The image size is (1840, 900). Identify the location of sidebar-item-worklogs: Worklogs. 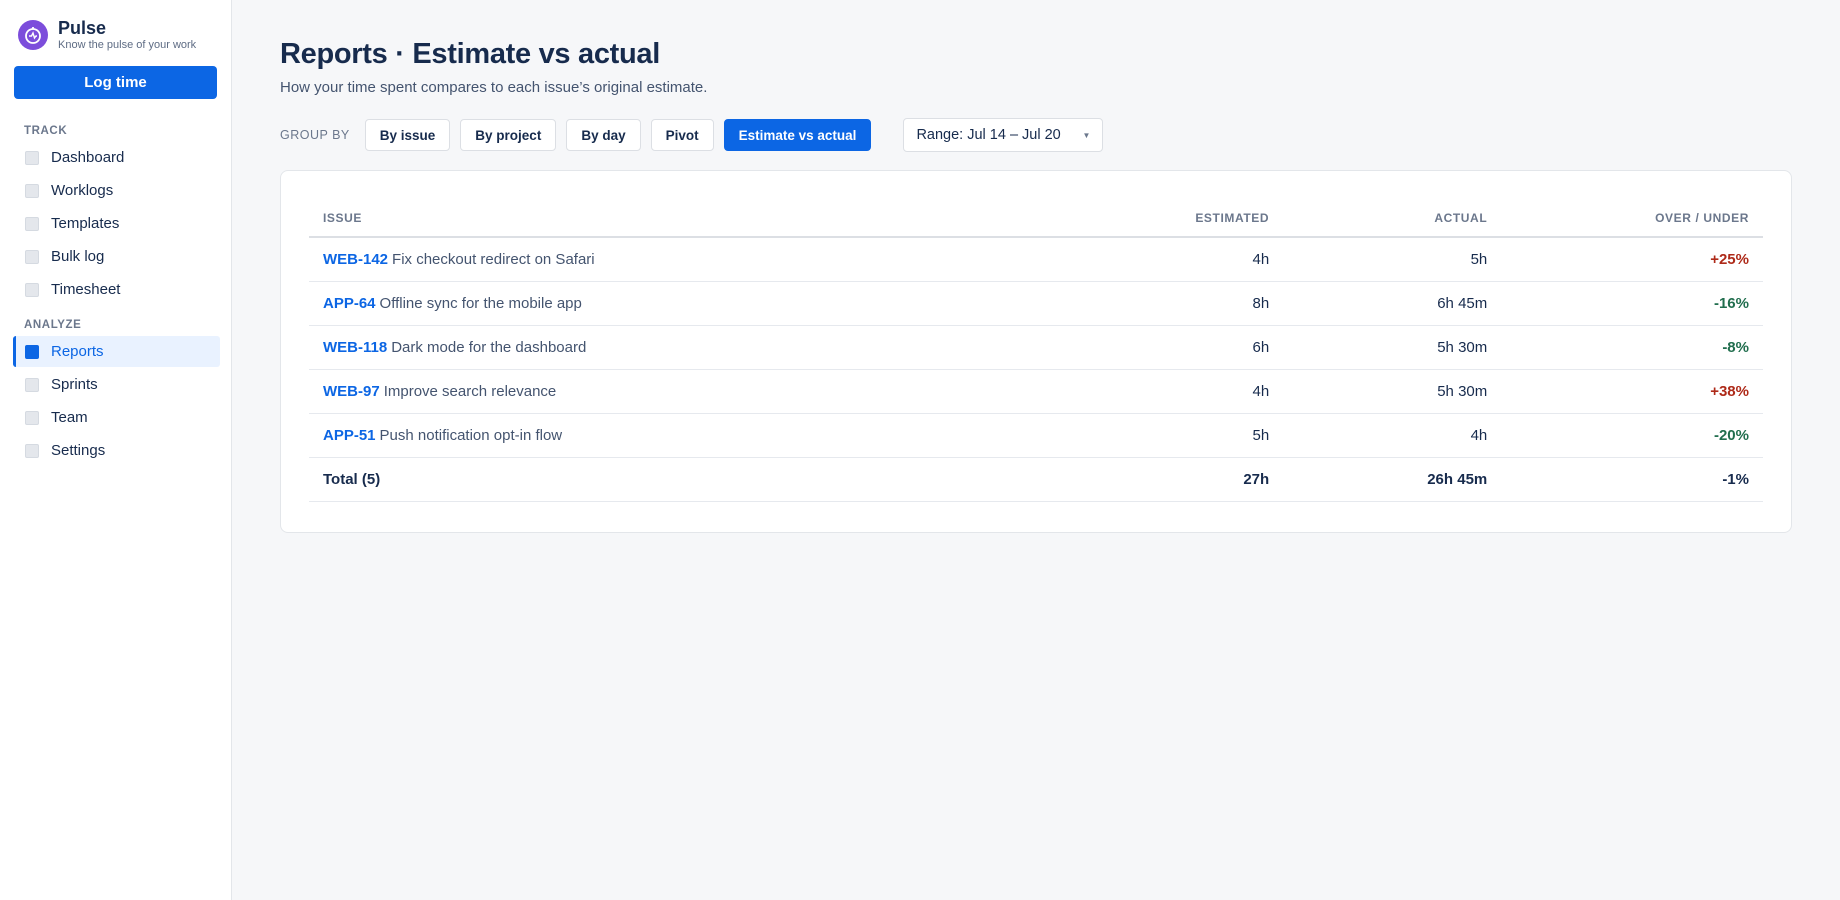
(116, 190).